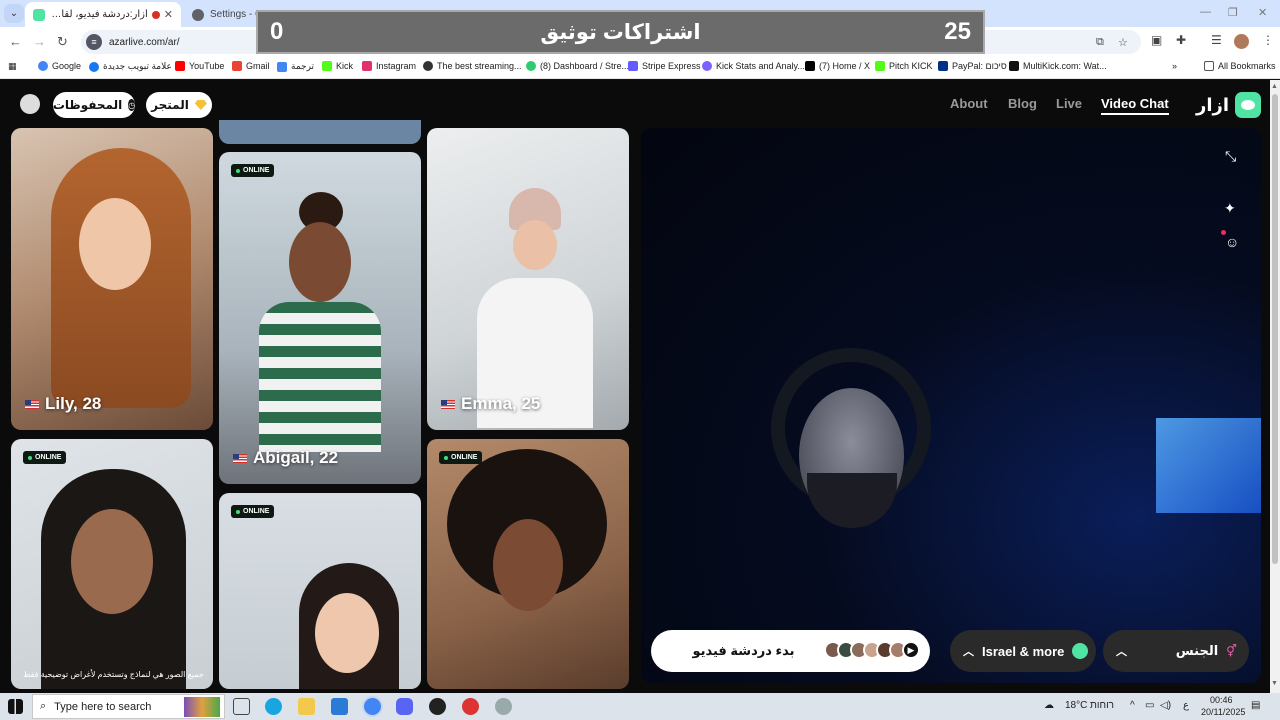 The width and height of the screenshot is (1280, 720). I want to click on gender-selector: ︿ الجنس ⚥, so click(1176, 651).